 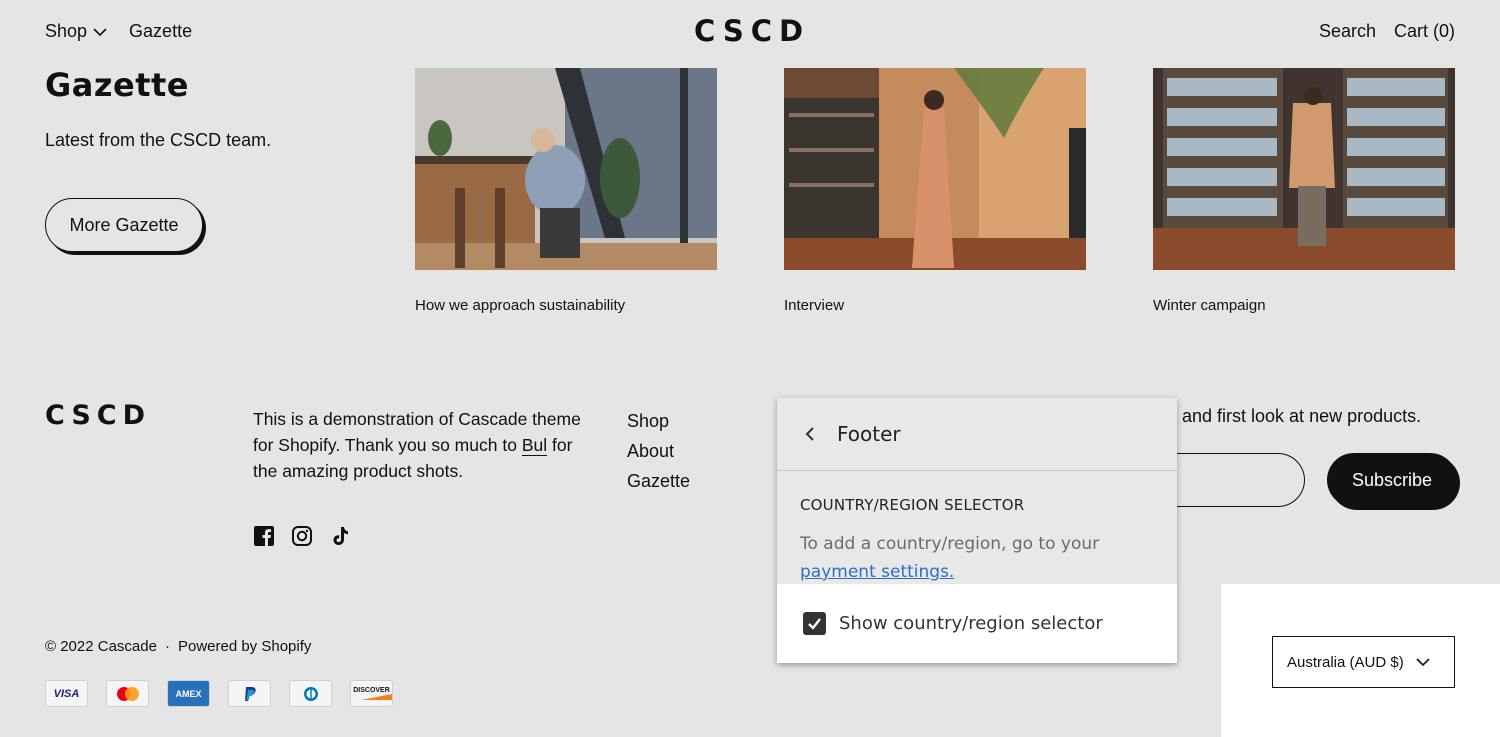 What do you see at coordinates (310, 693) in the screenshot?
I see `diners-club-icon` at bounding box center [310, 693].